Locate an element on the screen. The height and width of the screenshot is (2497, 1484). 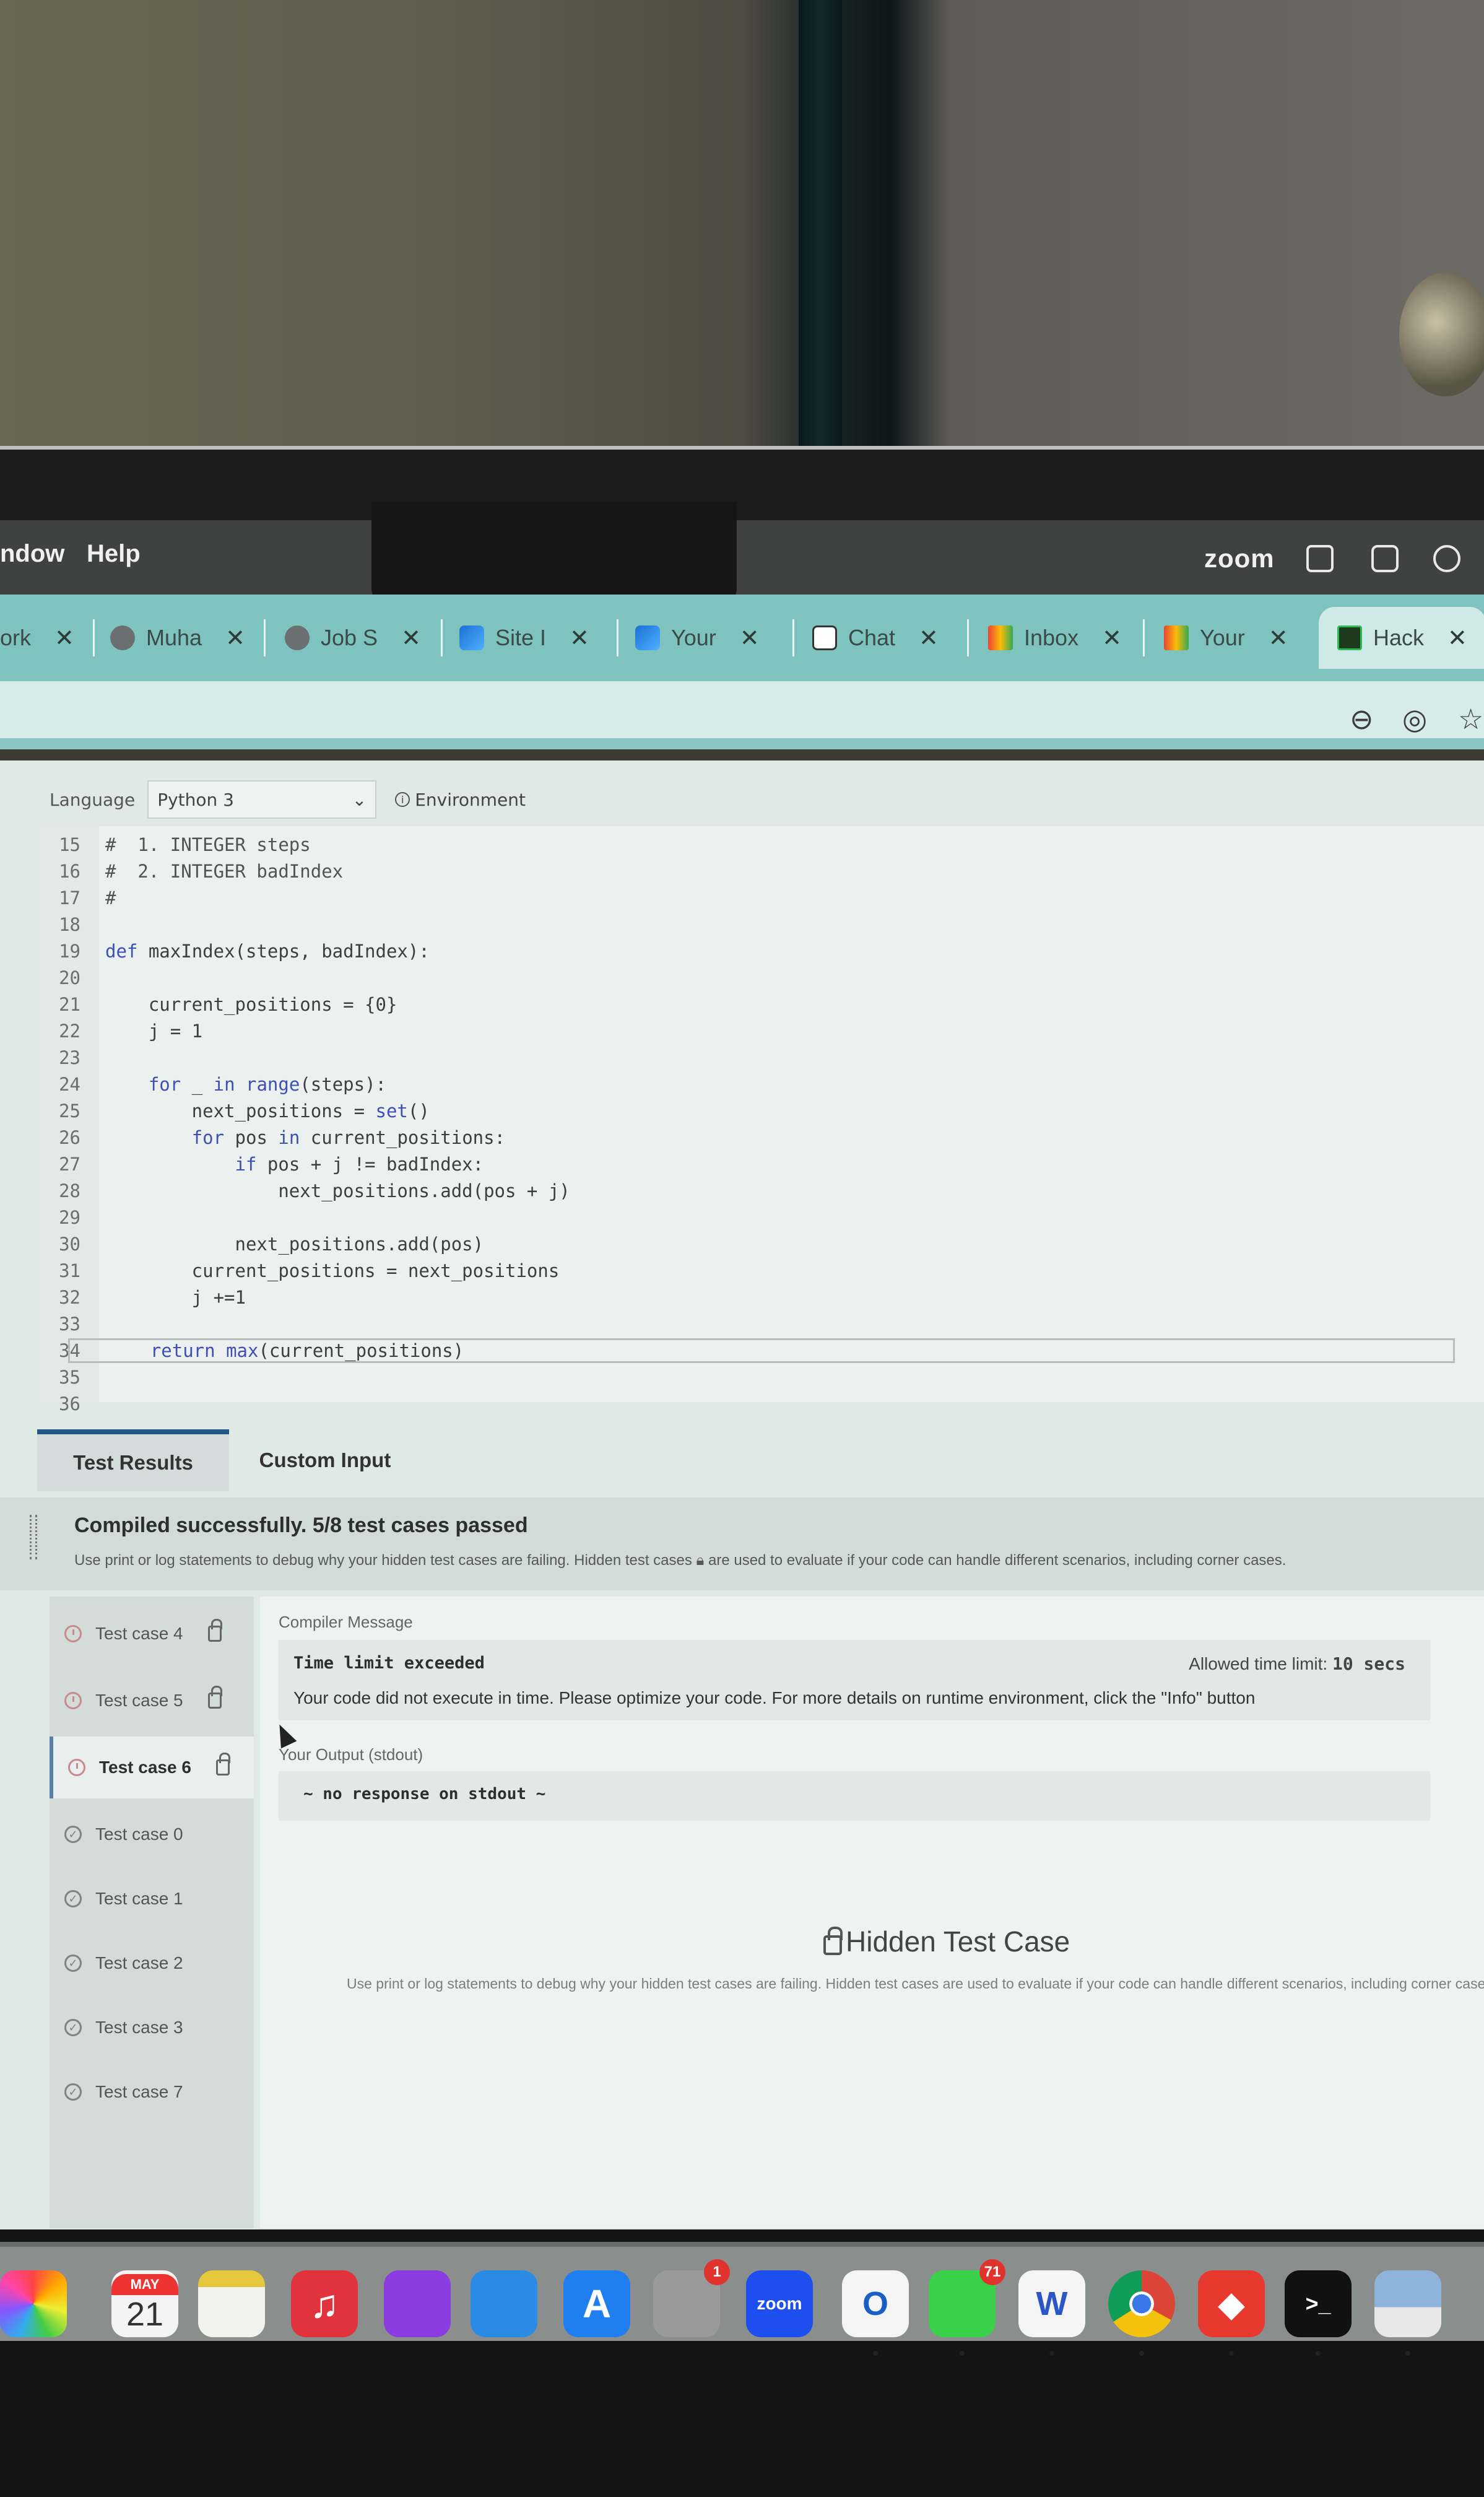
code-line: 34 return max(current_positions) is located at coordinates (746, 1350).